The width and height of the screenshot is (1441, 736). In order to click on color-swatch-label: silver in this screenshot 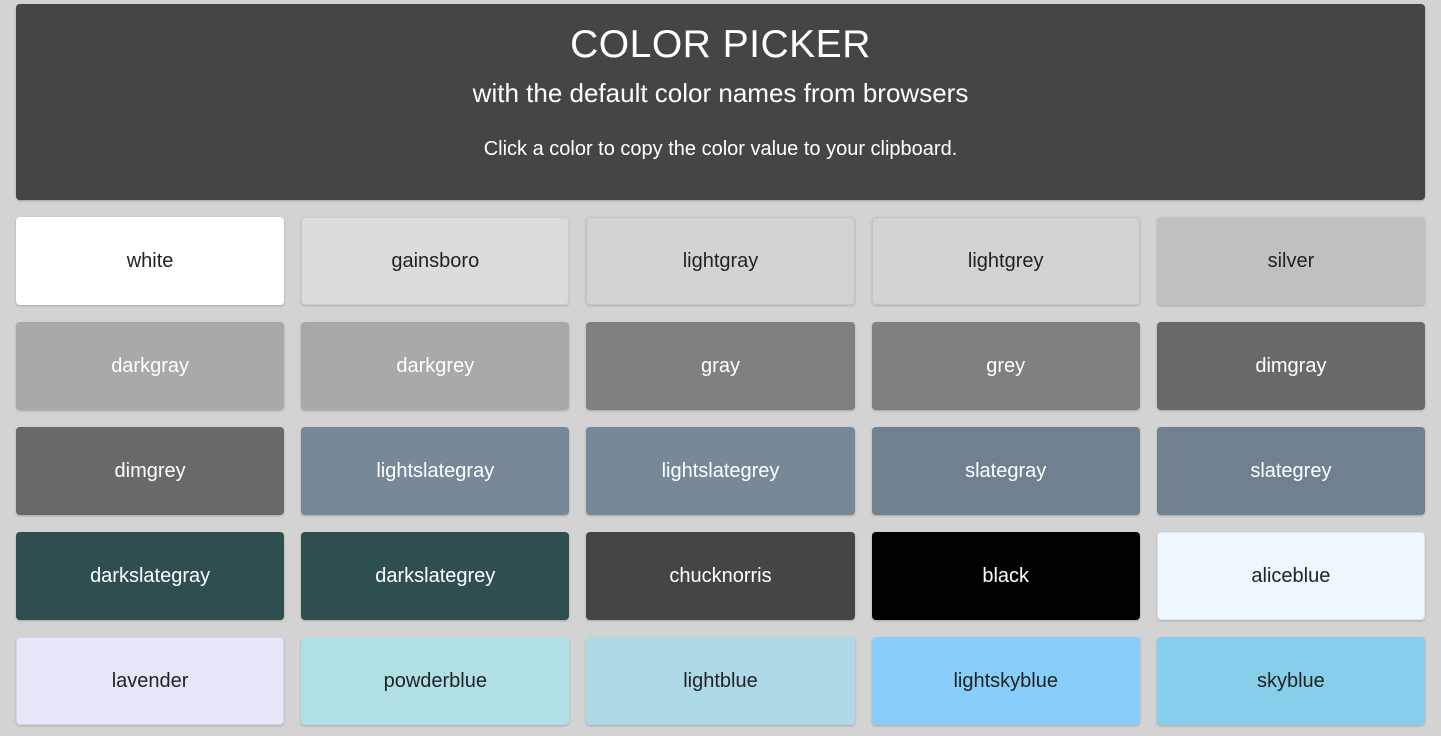, I will do `click(1291, 261)`.